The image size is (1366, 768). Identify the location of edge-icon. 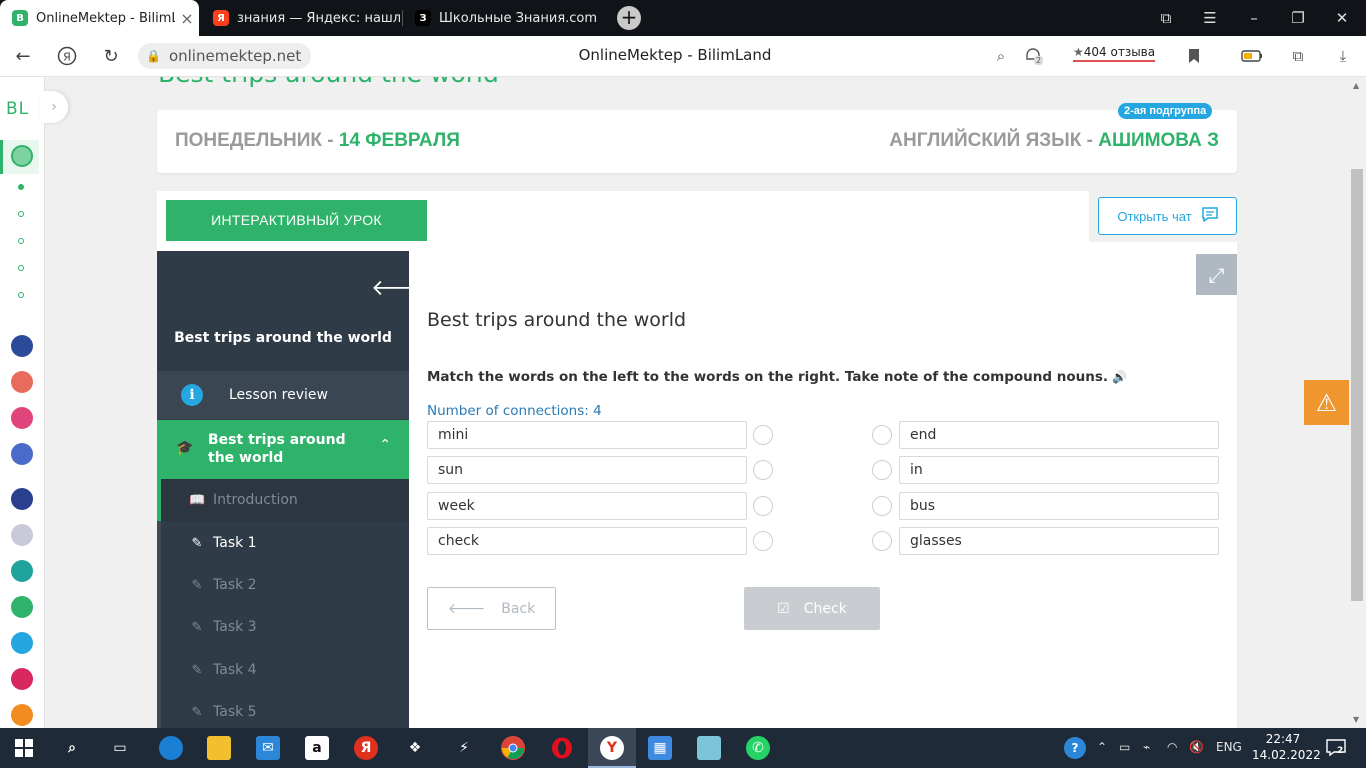
(171, 748).